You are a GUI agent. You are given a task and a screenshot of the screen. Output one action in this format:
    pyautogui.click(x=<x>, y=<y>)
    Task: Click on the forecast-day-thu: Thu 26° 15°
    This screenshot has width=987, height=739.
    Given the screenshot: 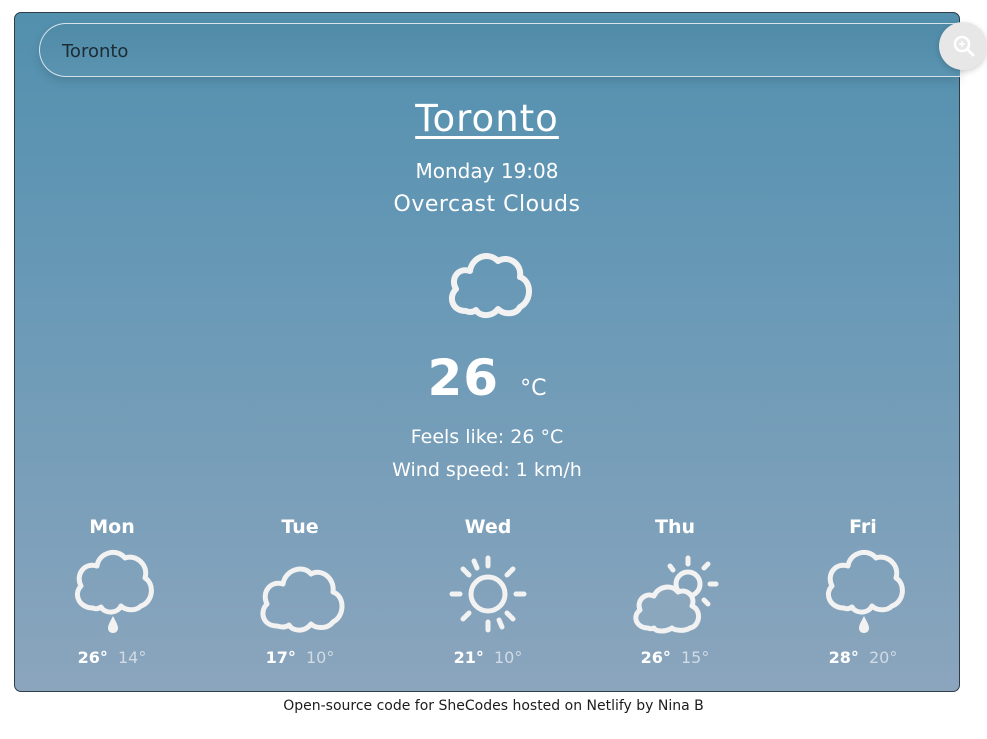 What is the action you would take?
    pyautogui.click(x=675, y=591)
    